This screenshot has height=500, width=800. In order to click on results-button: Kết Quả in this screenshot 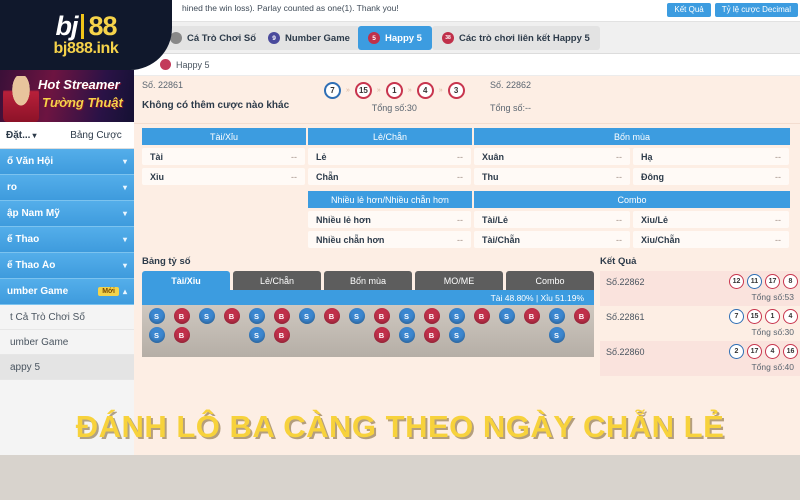, I will do `click(689, 10)`.